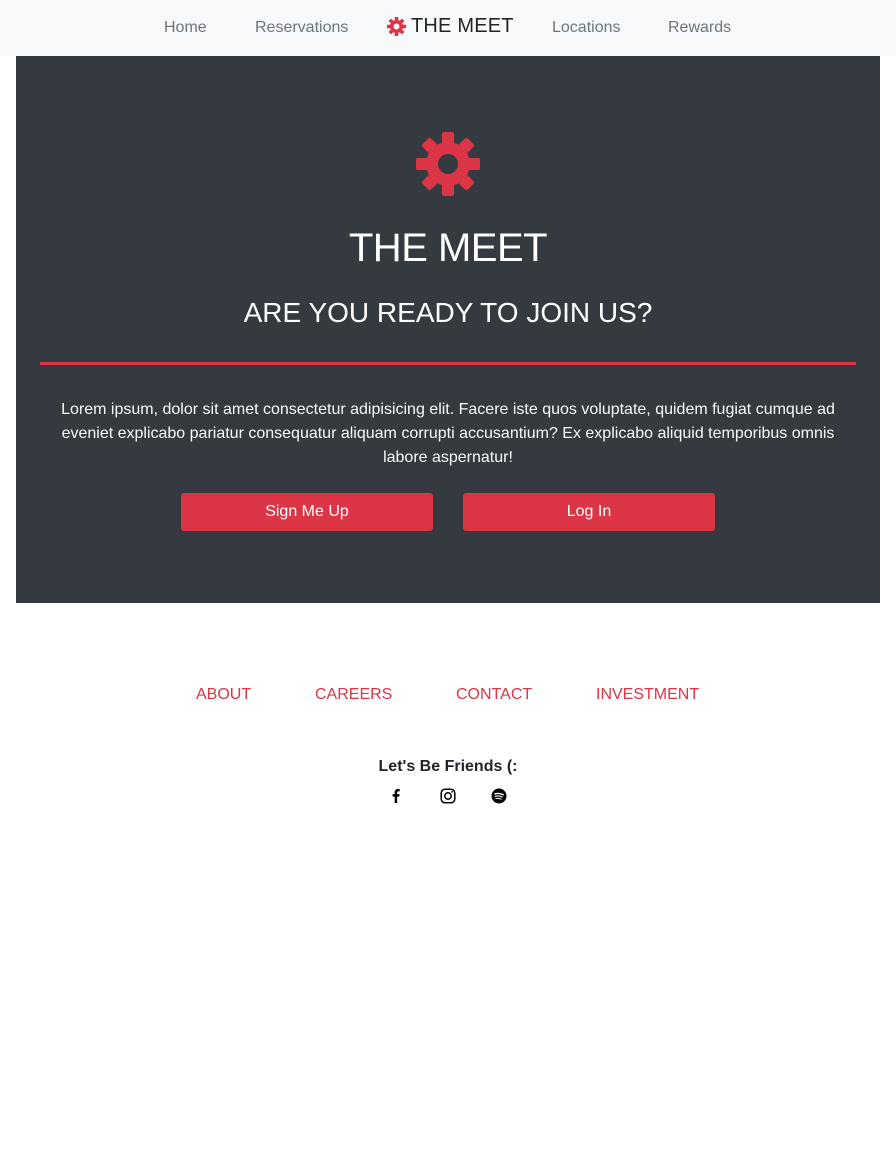 The image size is (896, 1152). What do you see at coordinates (448, 766) in the screenshot?
I see `friends-heading: Let's Be Friends (:` at bounding box center [448, 766].